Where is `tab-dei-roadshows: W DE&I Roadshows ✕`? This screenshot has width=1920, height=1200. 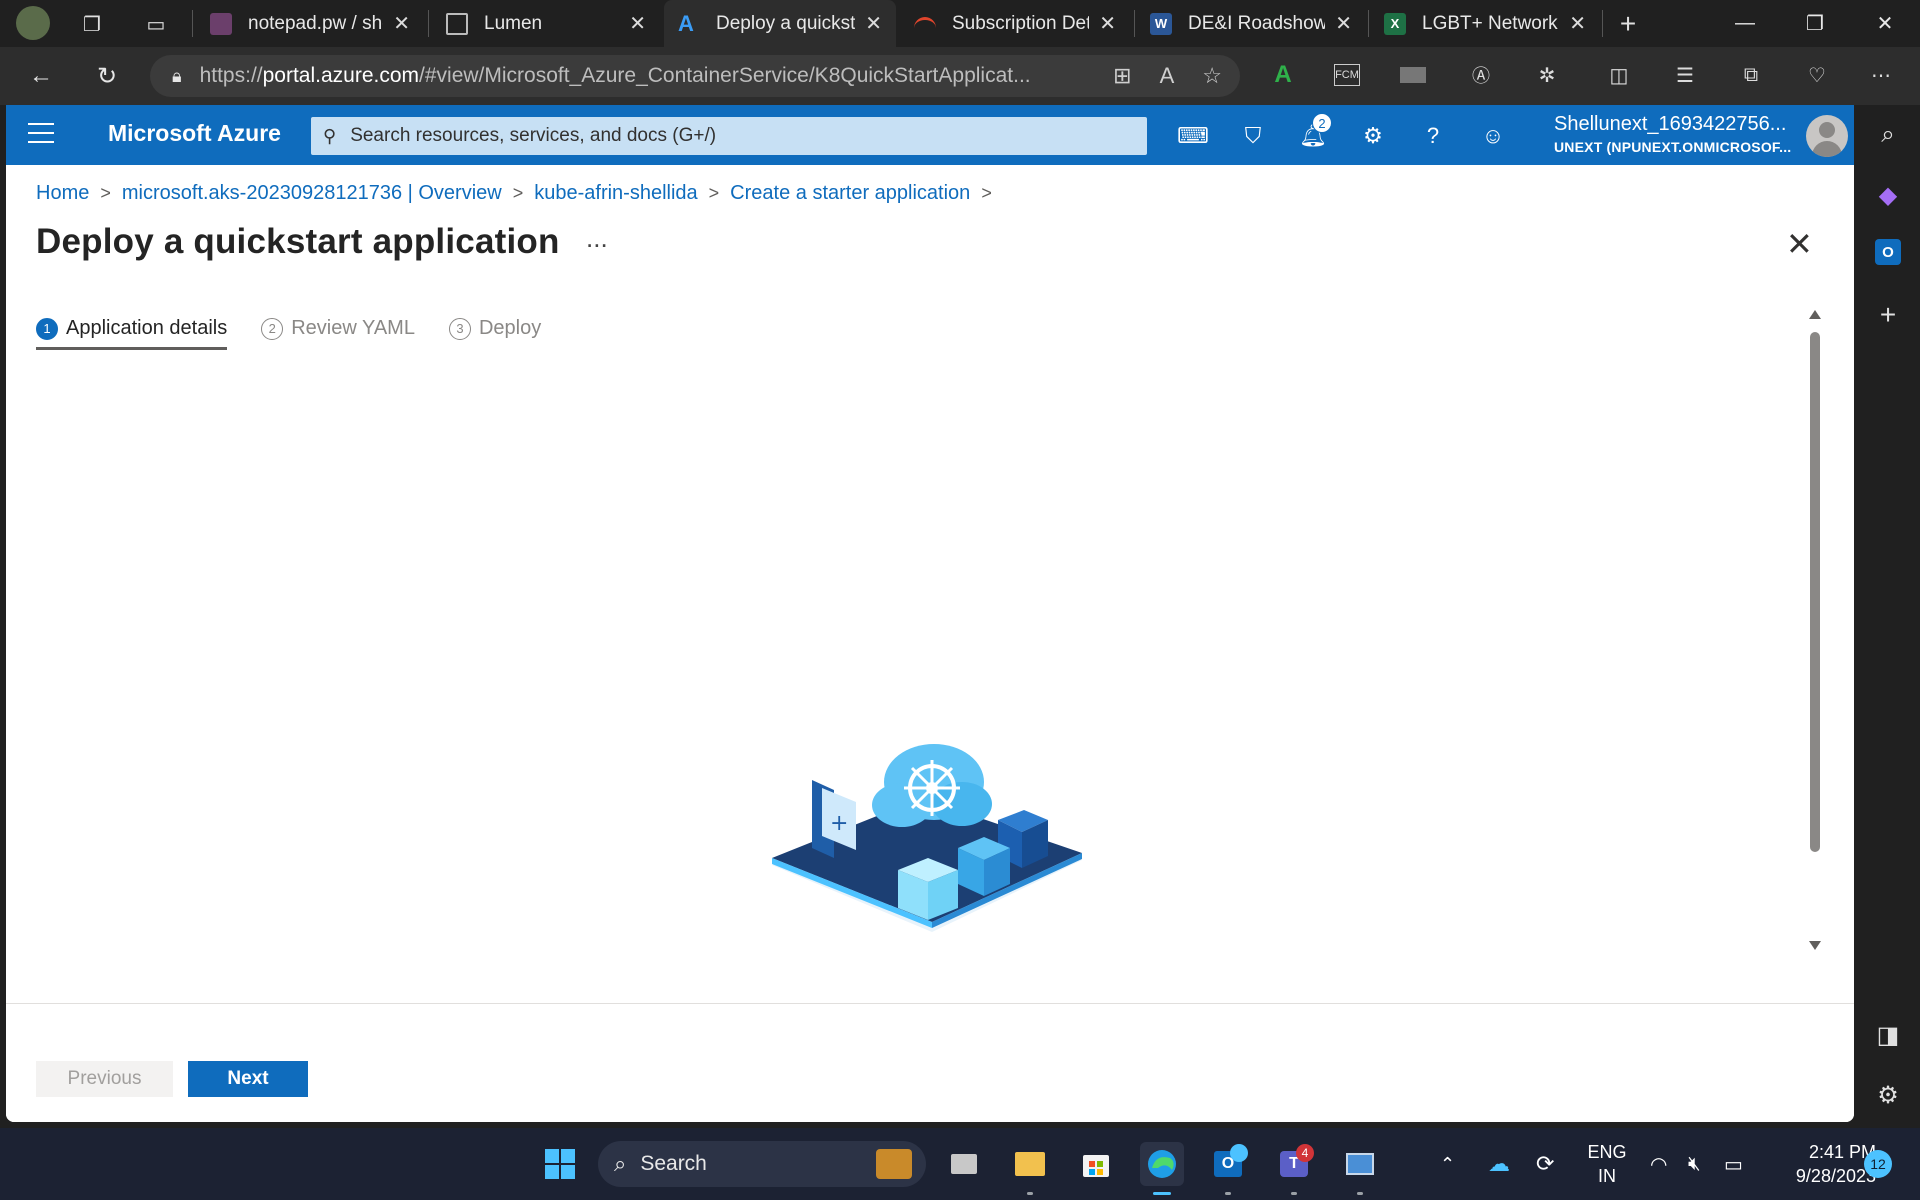 tab-dei-roadshows: W DE&I Roadshows ✕ is located at coordinates (1251, 23).